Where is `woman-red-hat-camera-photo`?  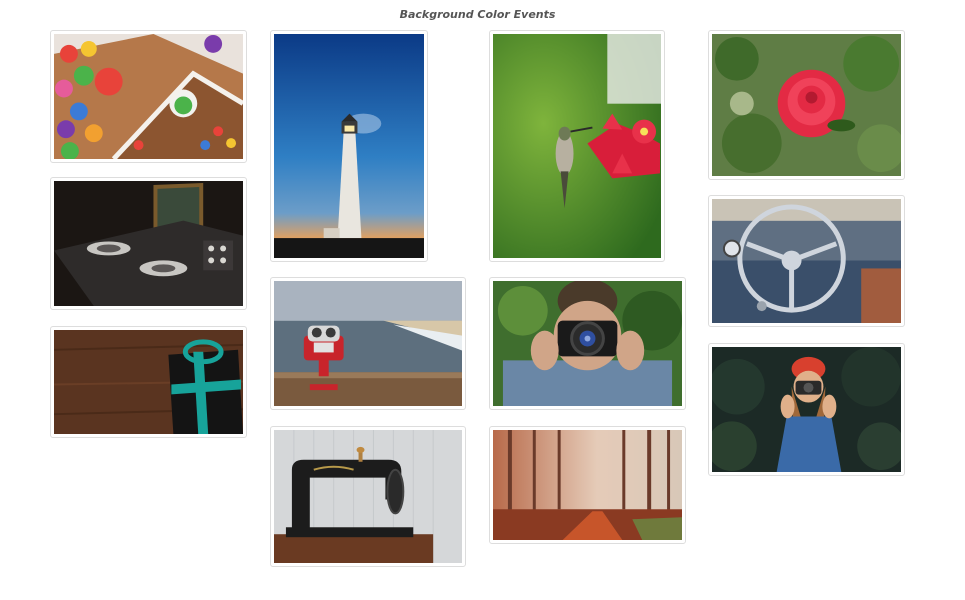
woman-red-hat-camera-photo is located at coordinates (806, 409).